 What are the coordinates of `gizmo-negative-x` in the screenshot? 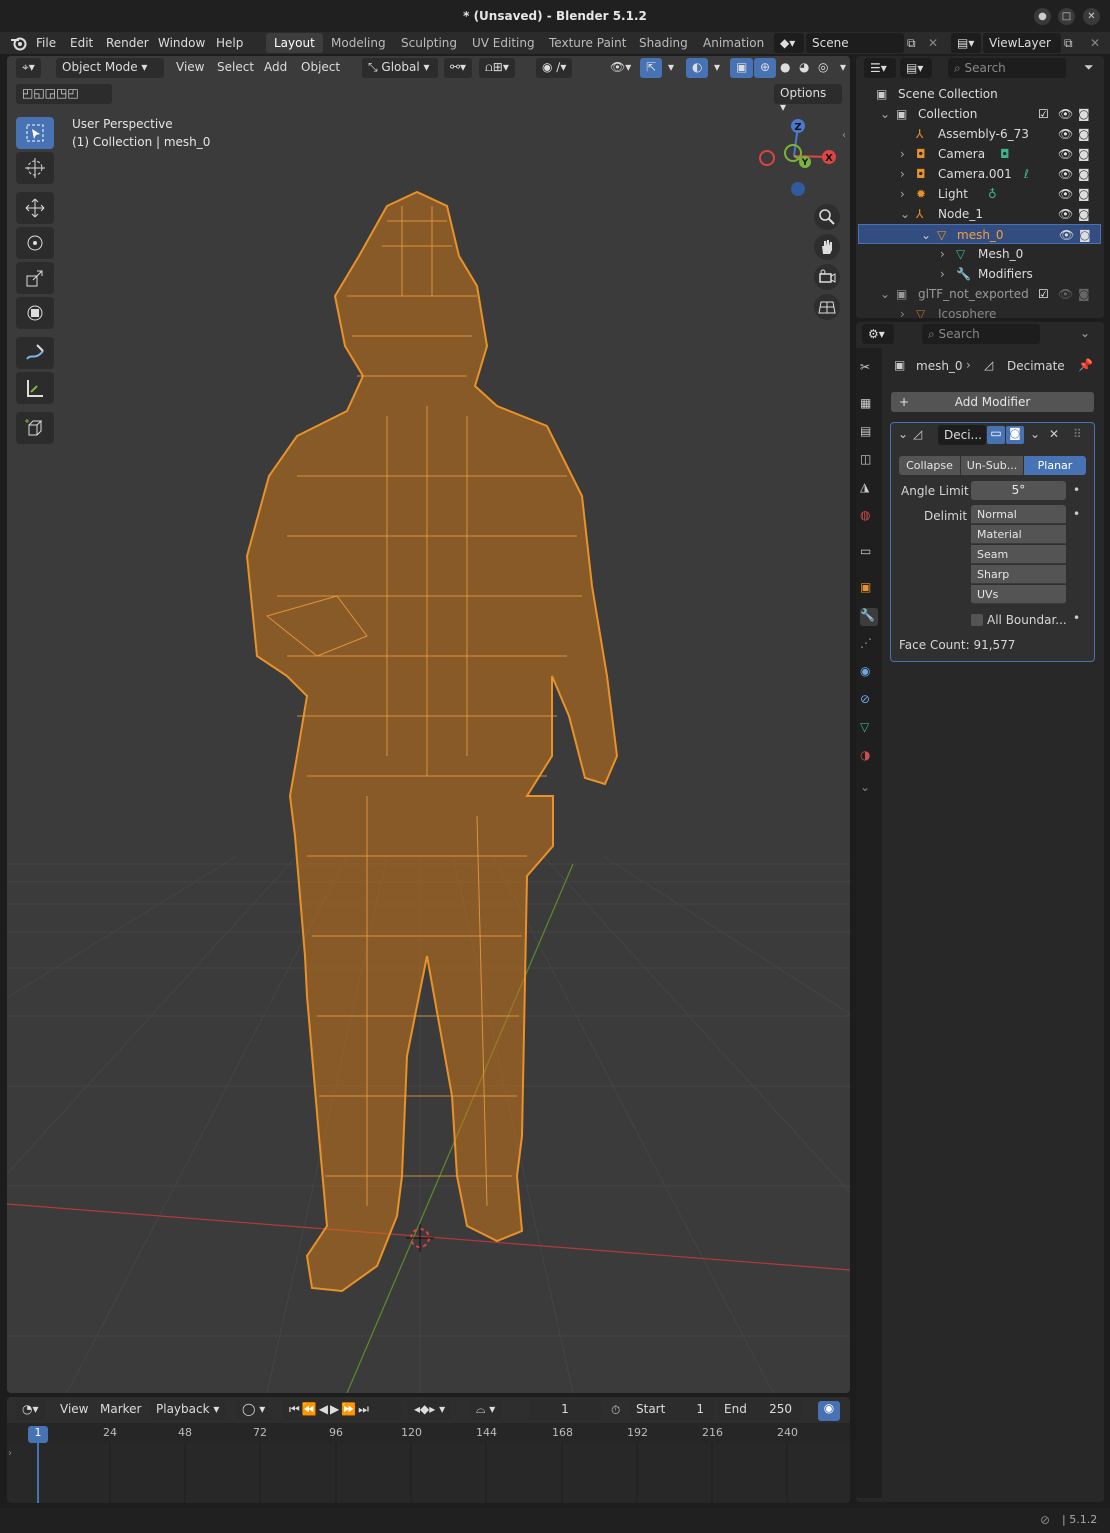 It's located at (767, 158).